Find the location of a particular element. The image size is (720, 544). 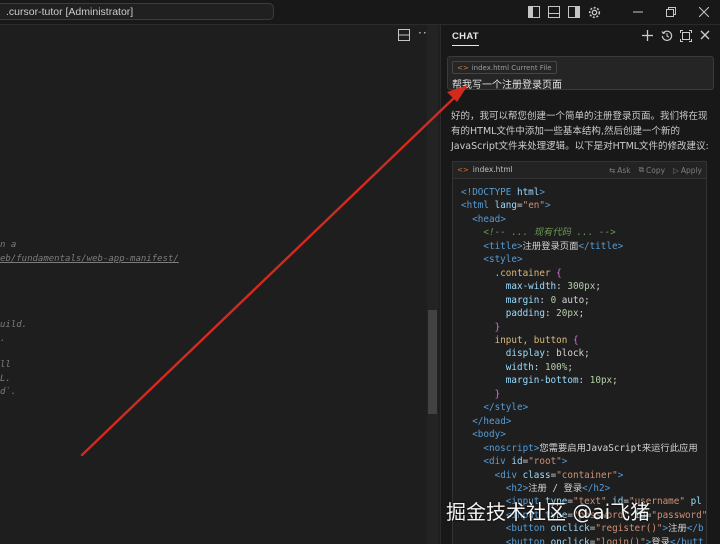

code-fragment: d`. is located at coordinates (8, 392).